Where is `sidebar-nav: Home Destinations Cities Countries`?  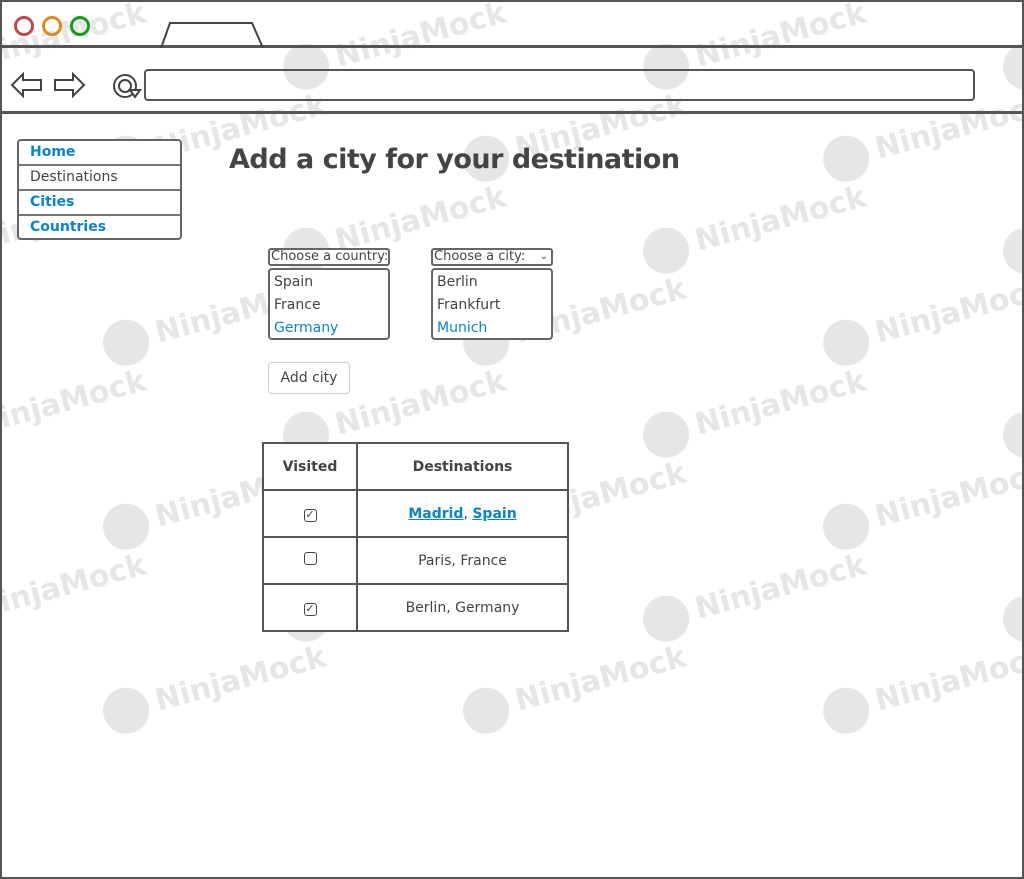
sidebar-nav: Home Destinations Cities Countries is located at coordinates (99, 189).